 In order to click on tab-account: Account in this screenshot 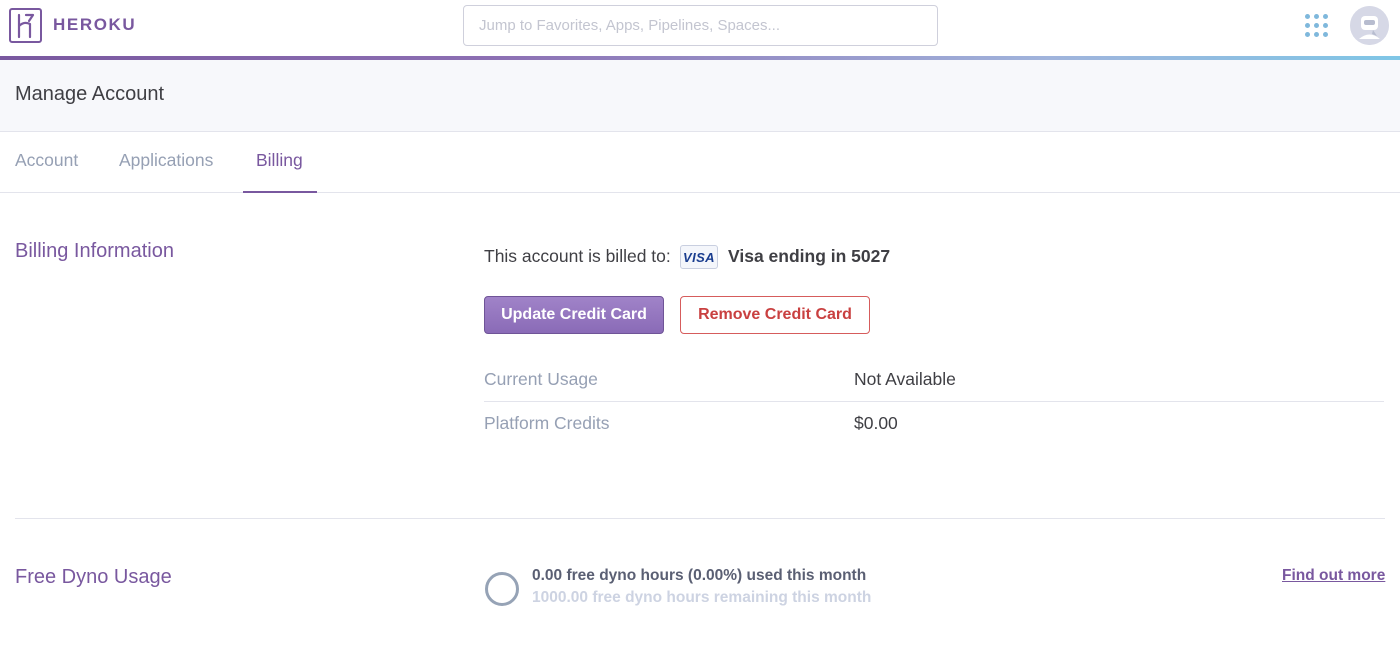, I will do `click(46, 160)`.